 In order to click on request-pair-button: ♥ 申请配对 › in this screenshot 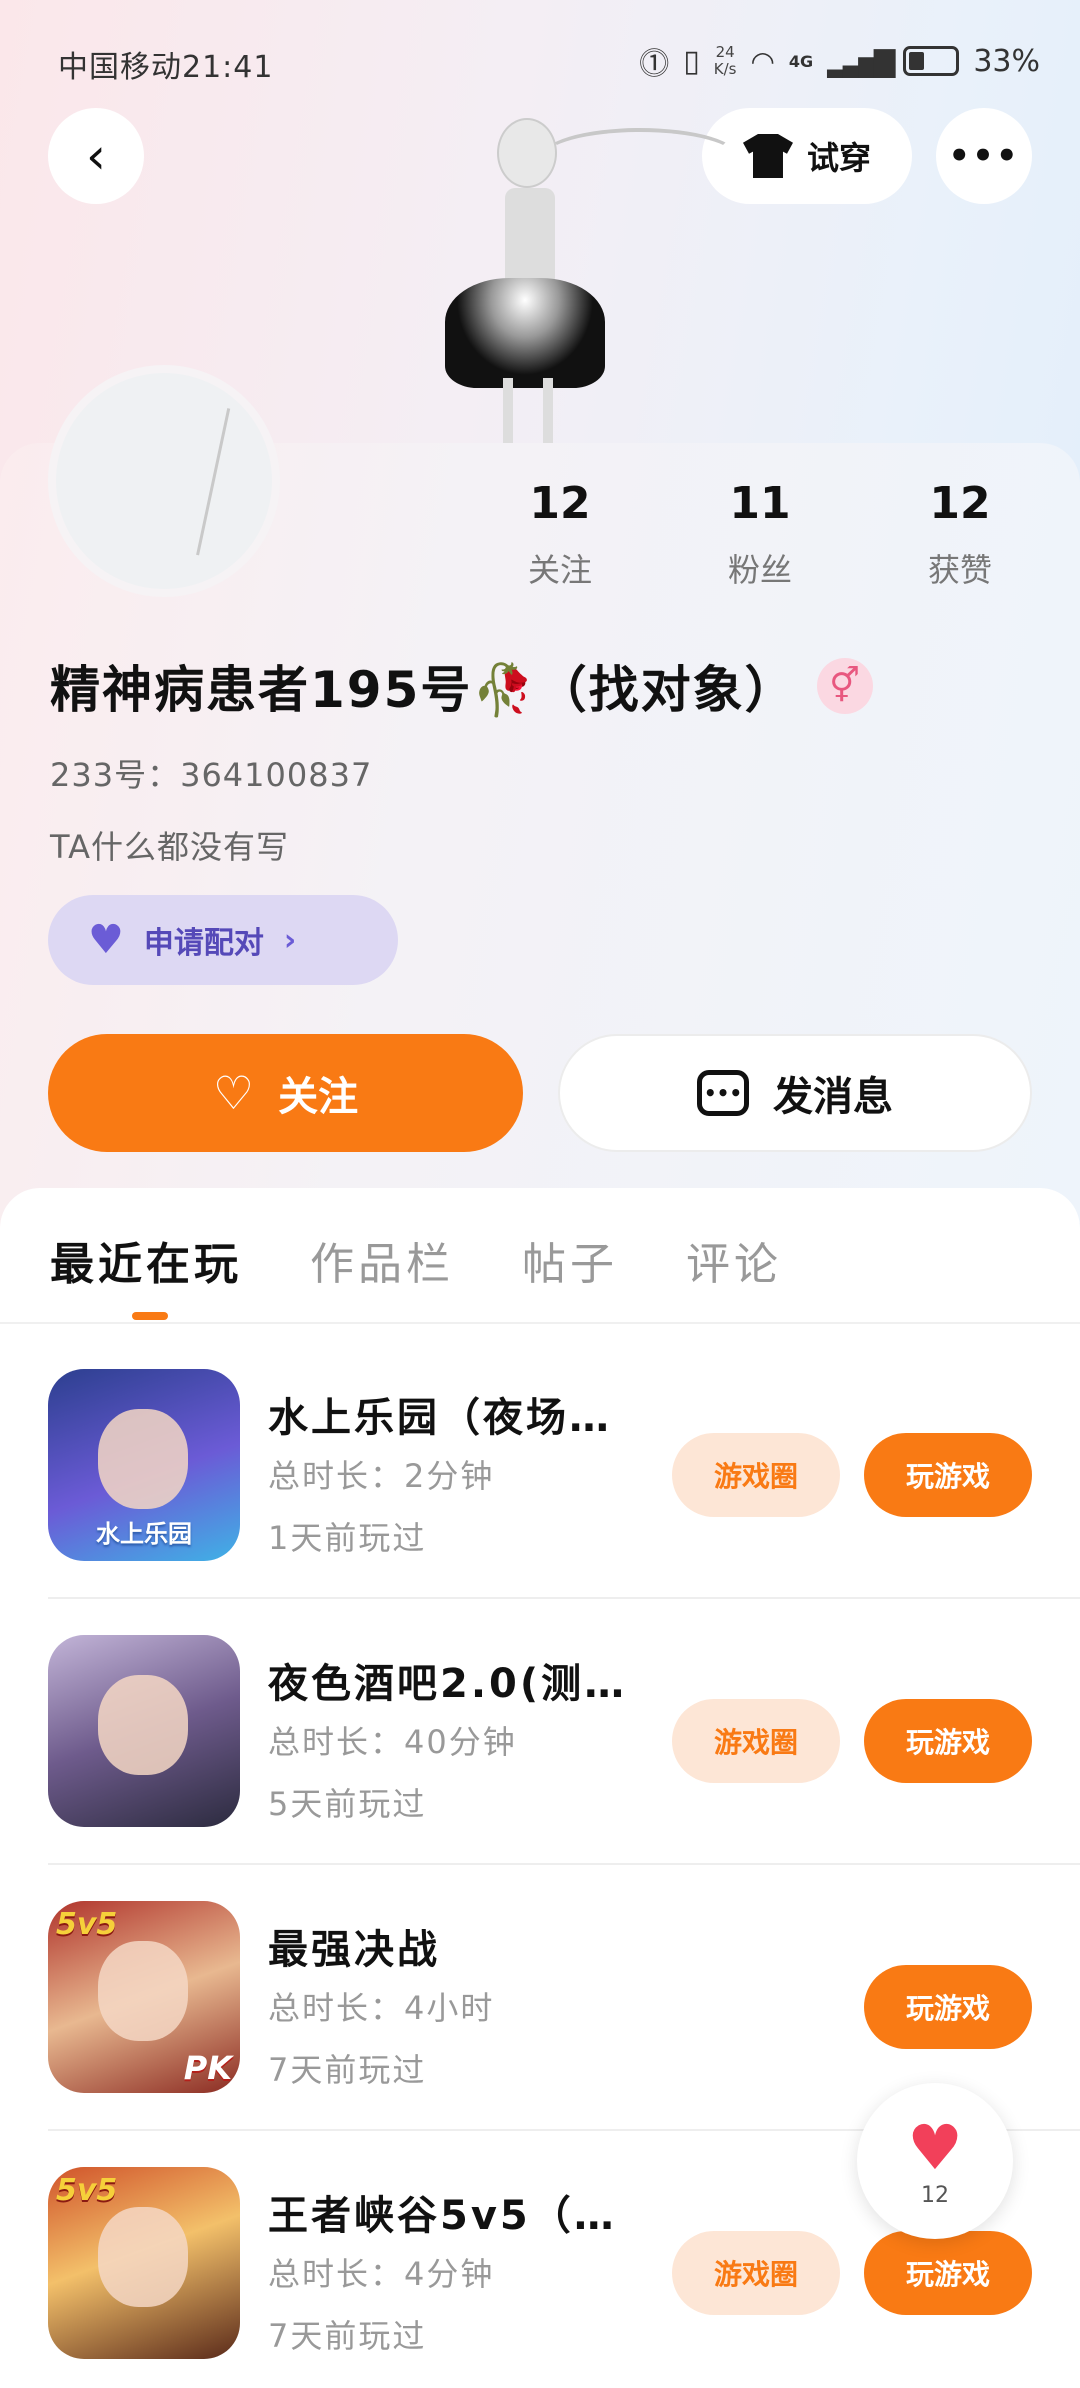, I will do `click(223, 940)`.